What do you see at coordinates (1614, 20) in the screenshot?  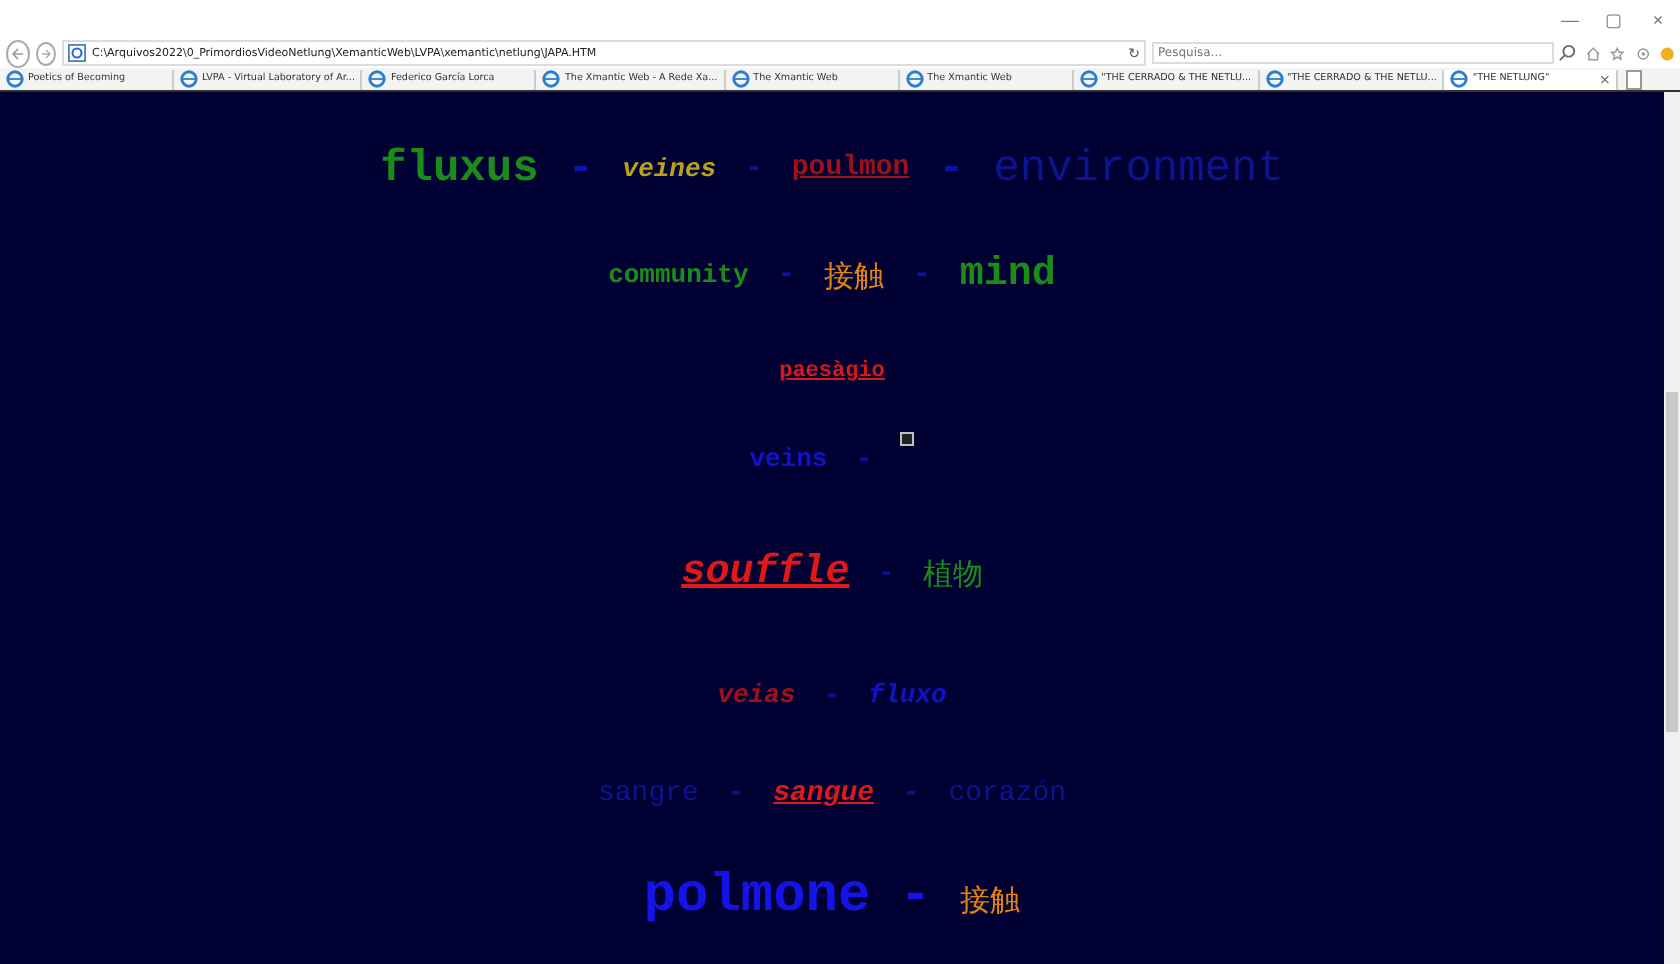 I see `maximize-button: ▢` at bounding box center [1614, 20].